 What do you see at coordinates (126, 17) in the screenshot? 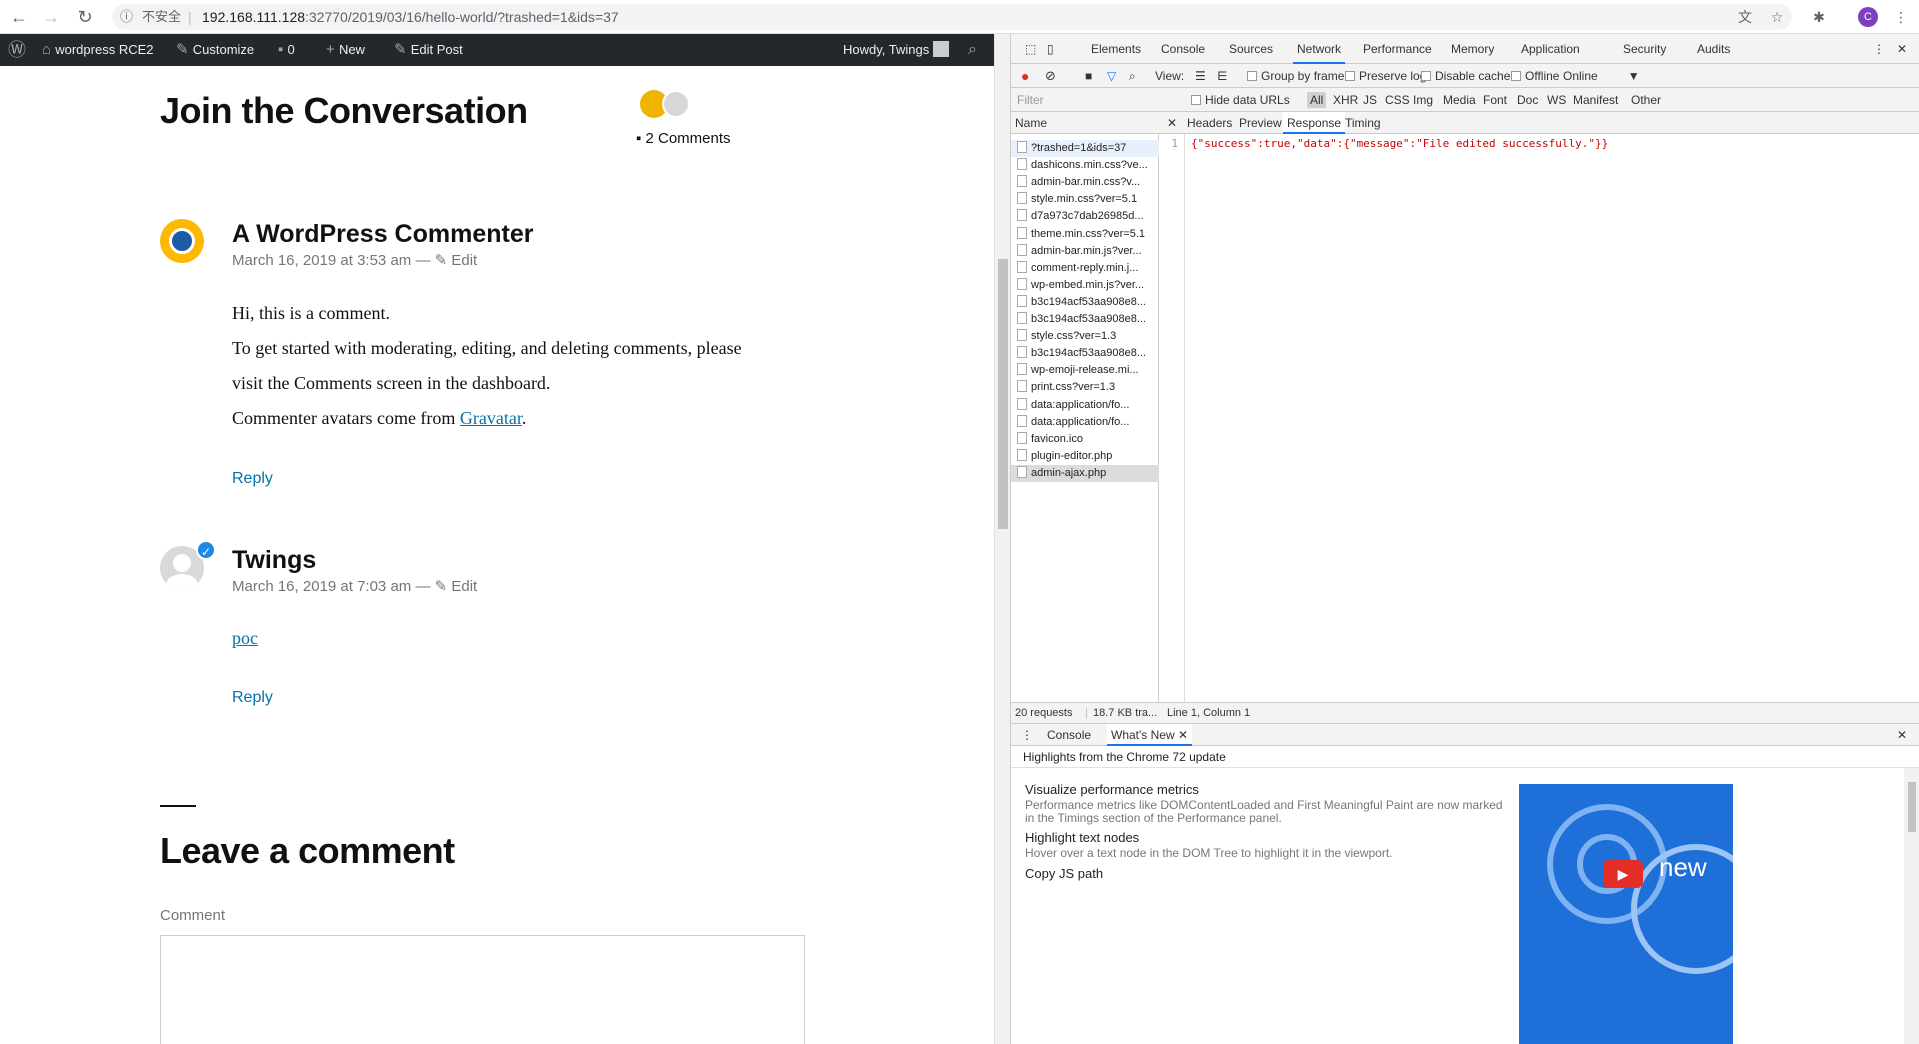
I see `info-icon: ⓘ` at bounding box center [126, 17].